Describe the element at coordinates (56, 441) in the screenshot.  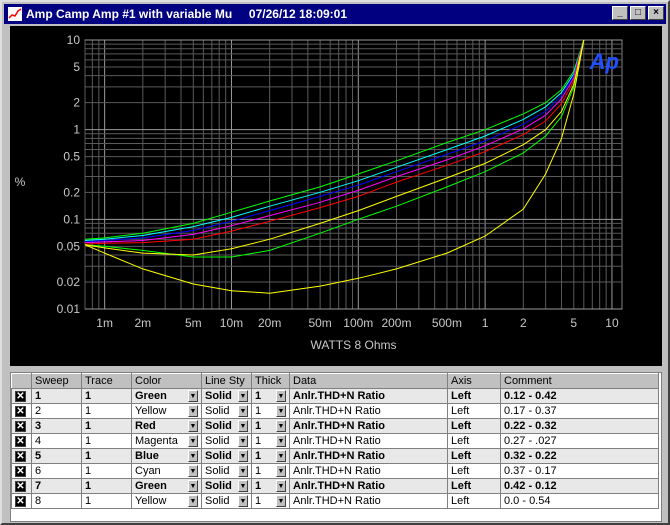
I see `sweep-cell: 4` at that location.